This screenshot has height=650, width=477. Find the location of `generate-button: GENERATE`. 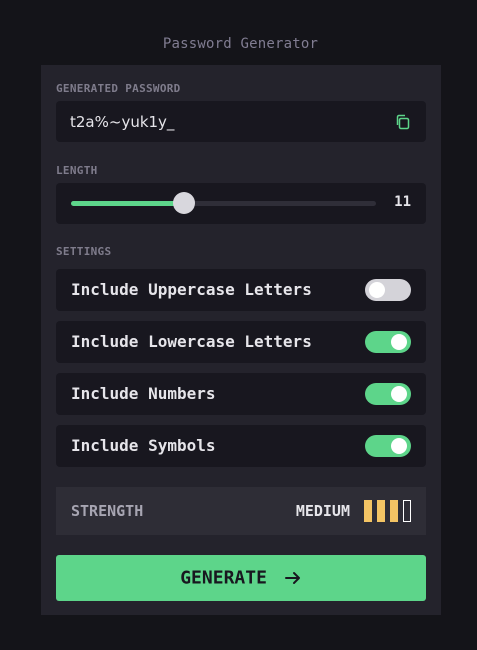

generate-button: GENERATE is located at coordinates (241, 578).